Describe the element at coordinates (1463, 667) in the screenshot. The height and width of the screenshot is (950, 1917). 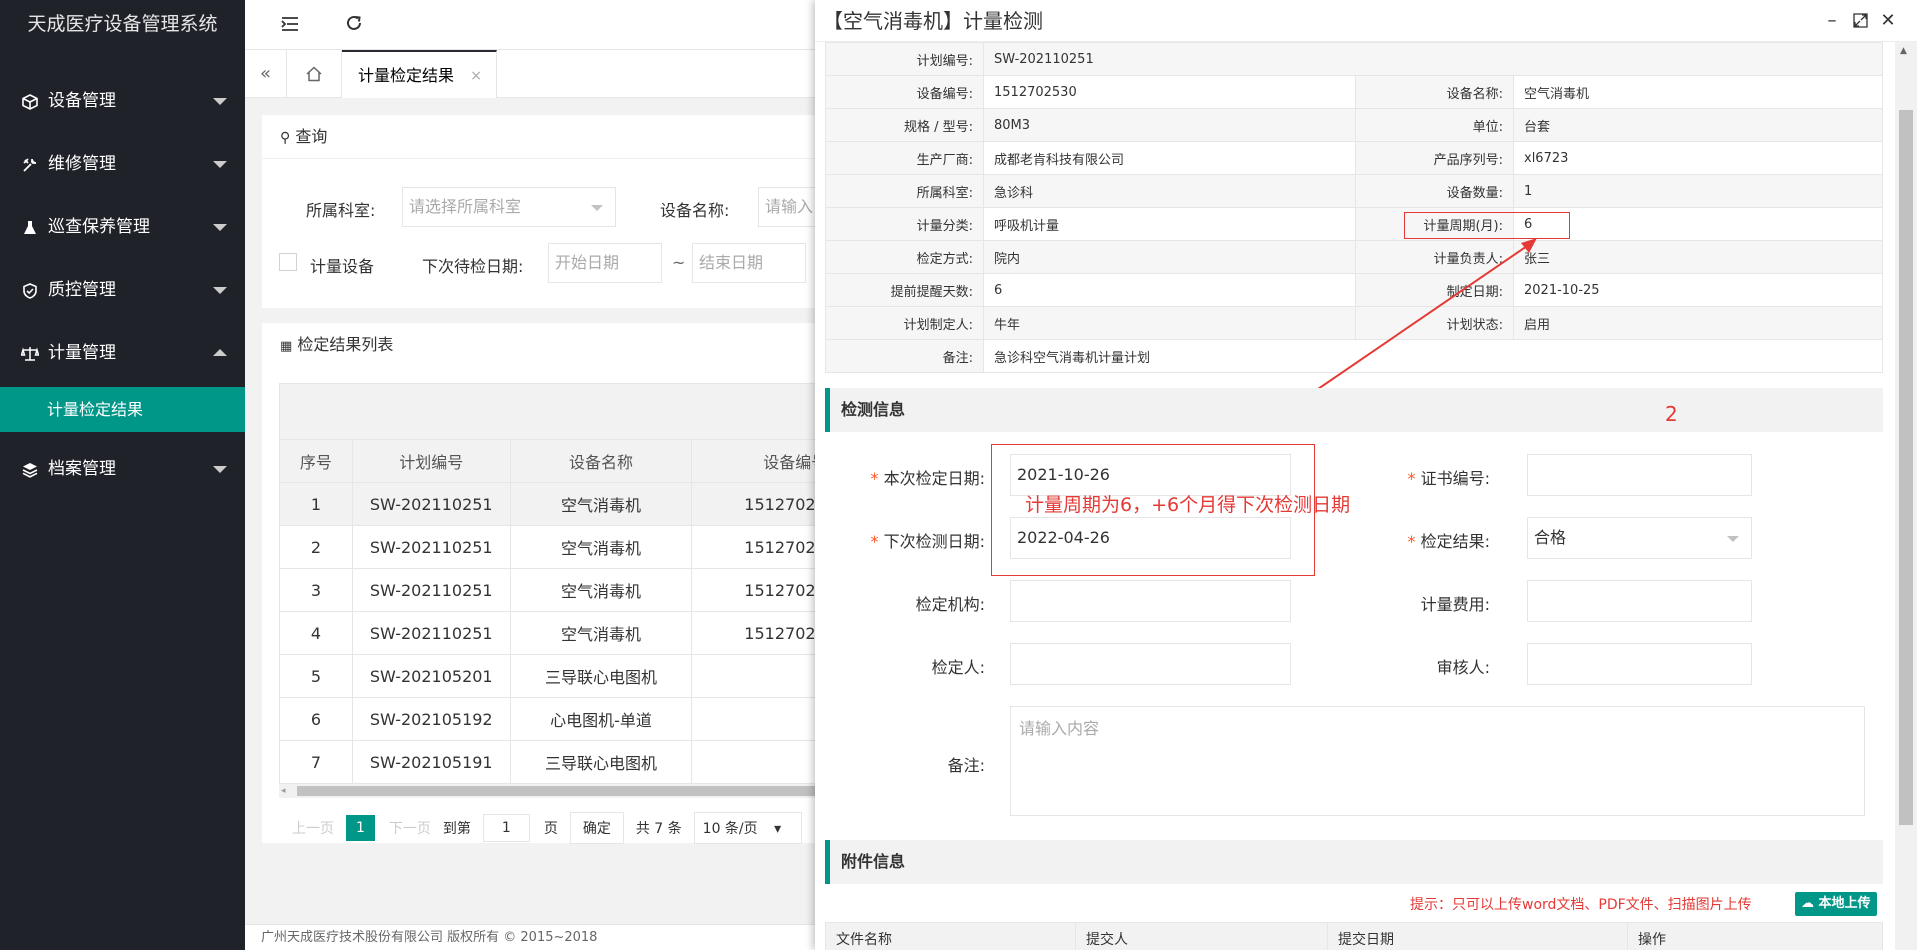
I see `reviewer-label: 审核人:` at that location.